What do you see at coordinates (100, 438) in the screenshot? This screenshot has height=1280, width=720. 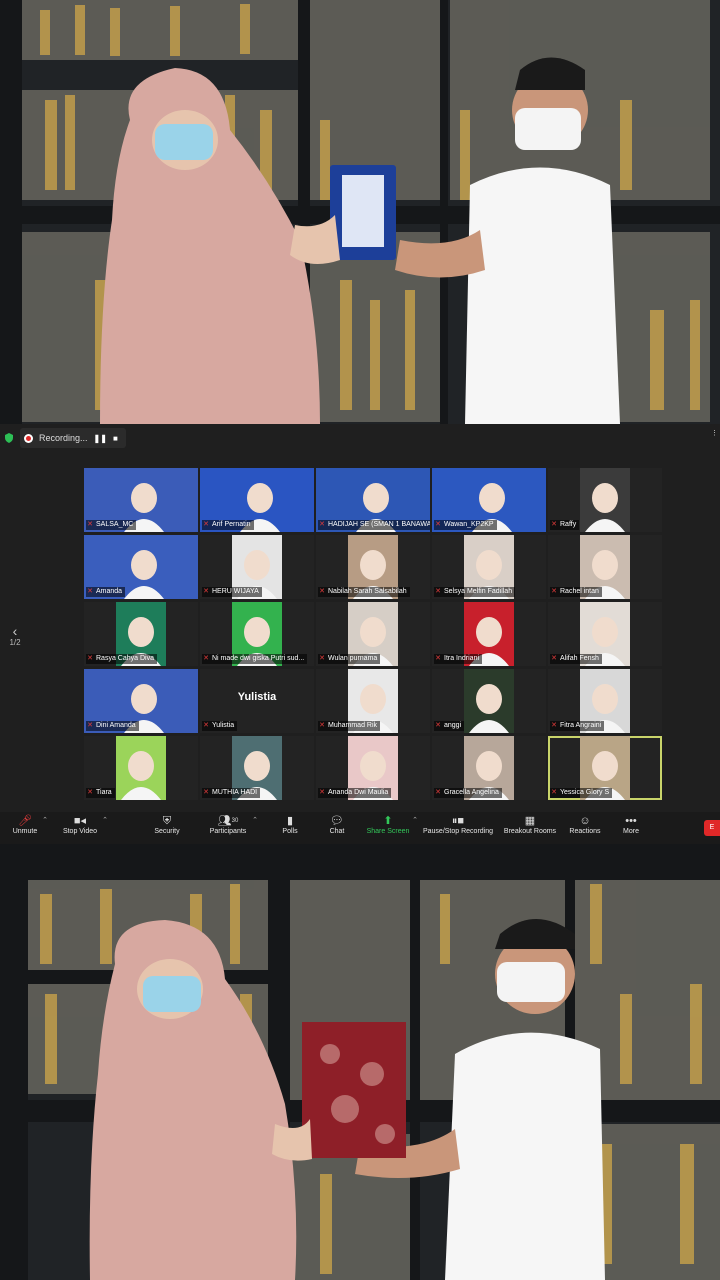 I see `pause-recording-button: ❚❚` at bounding box center [100, 438].